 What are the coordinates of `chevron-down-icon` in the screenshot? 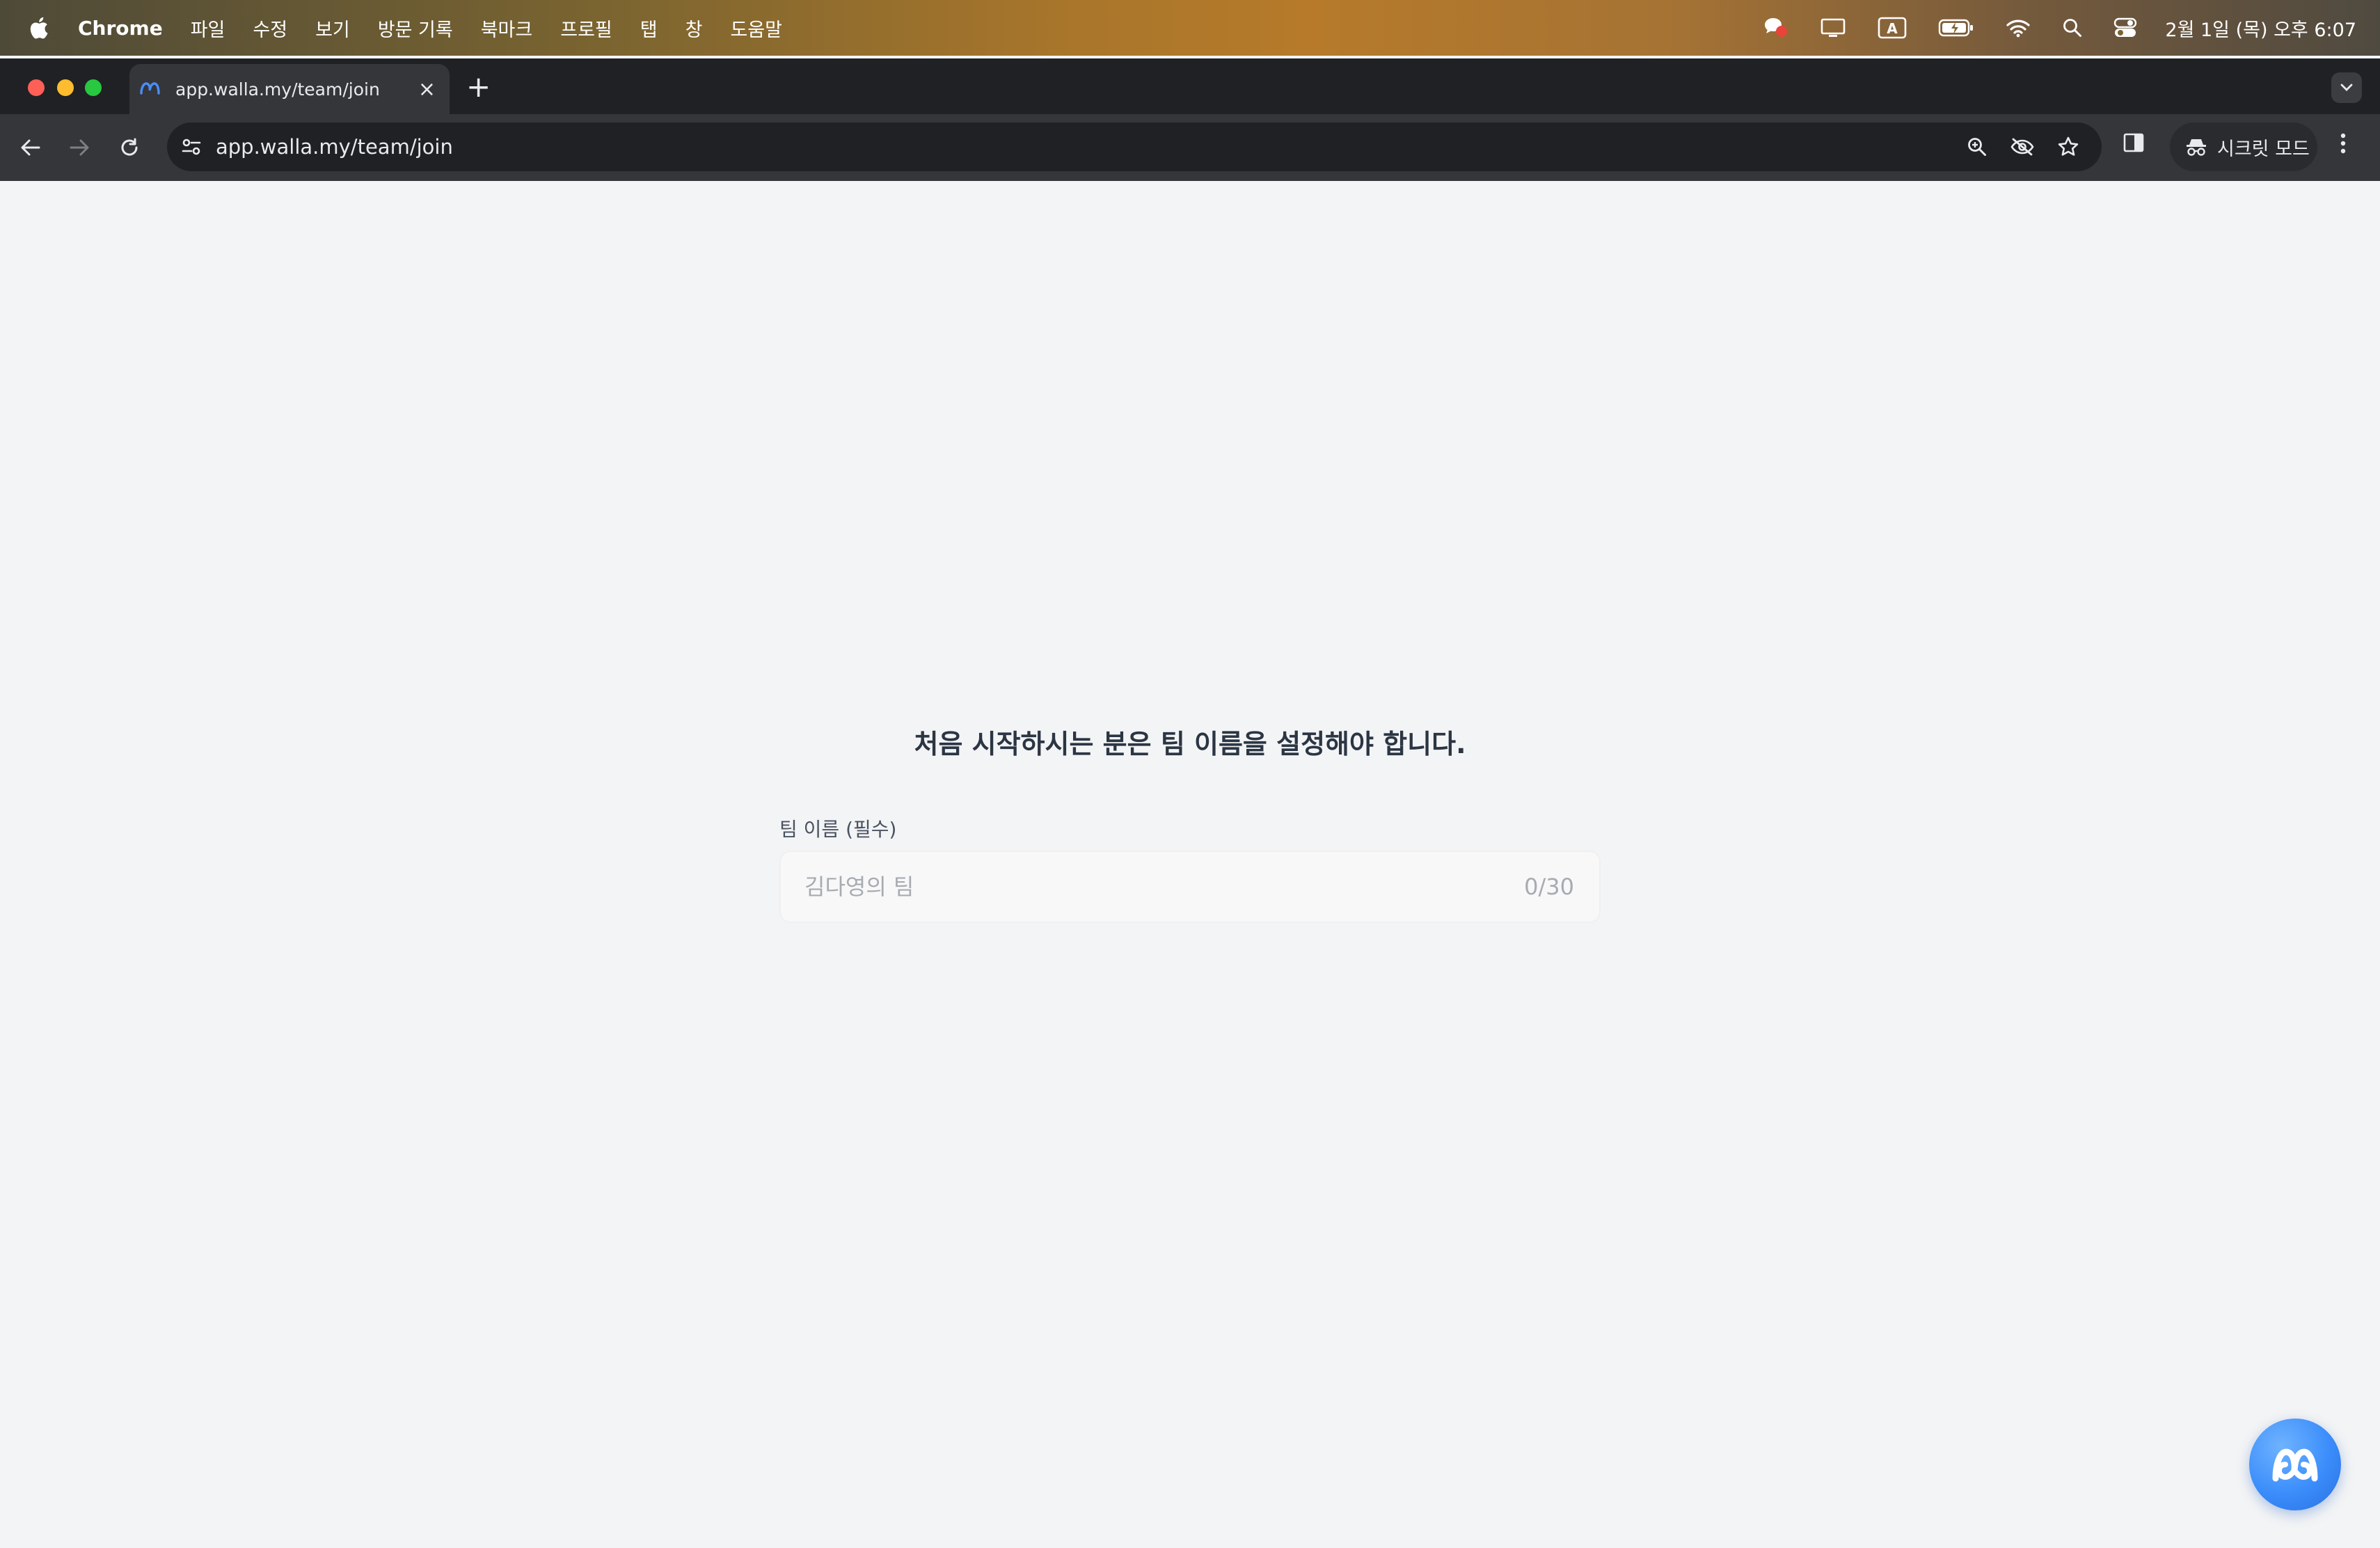 It's located at (2346, 87).